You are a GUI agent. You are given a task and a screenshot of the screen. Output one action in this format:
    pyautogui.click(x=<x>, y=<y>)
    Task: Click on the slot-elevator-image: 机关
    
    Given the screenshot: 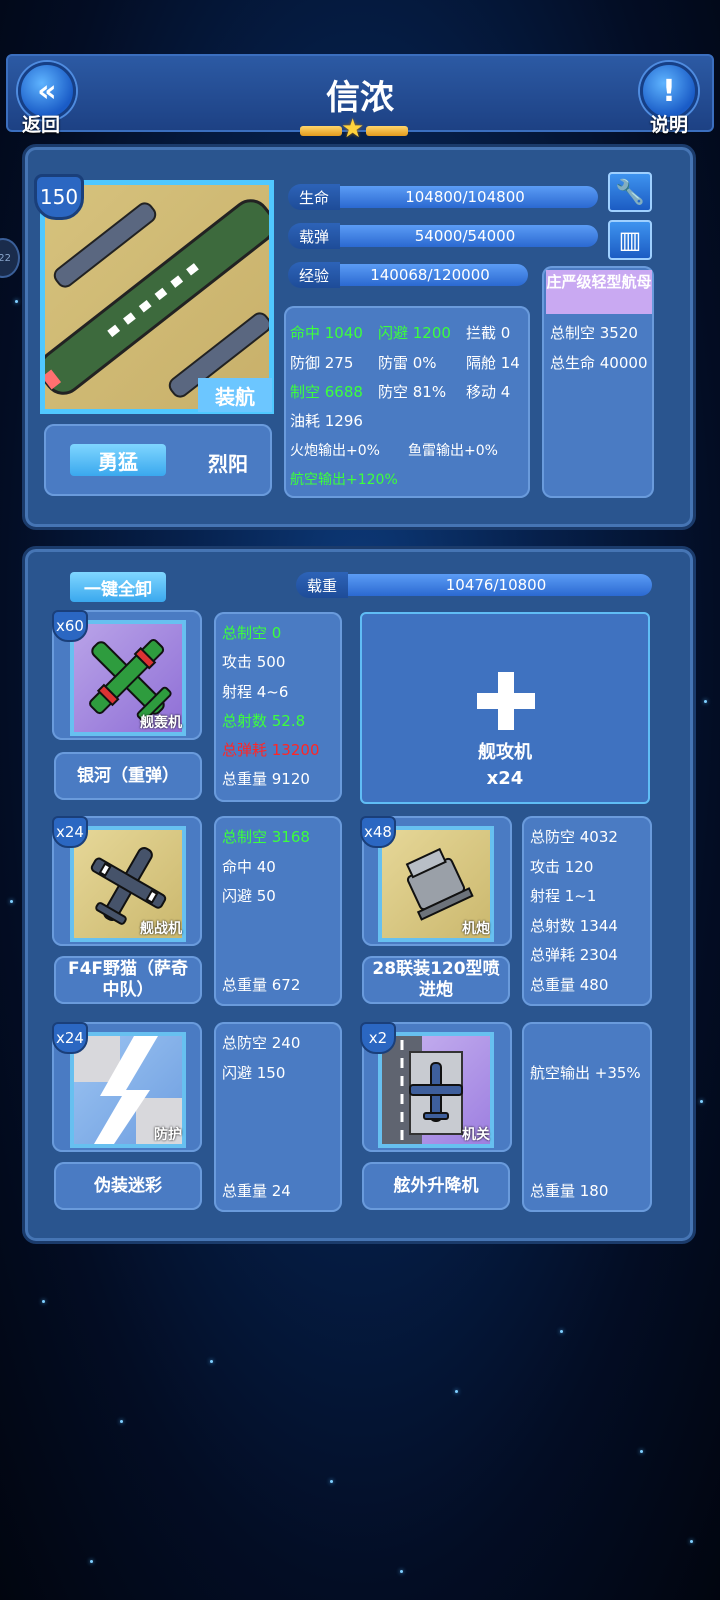 What is the action you would take?
    pyautogui.click(x=436, y=1090)
    